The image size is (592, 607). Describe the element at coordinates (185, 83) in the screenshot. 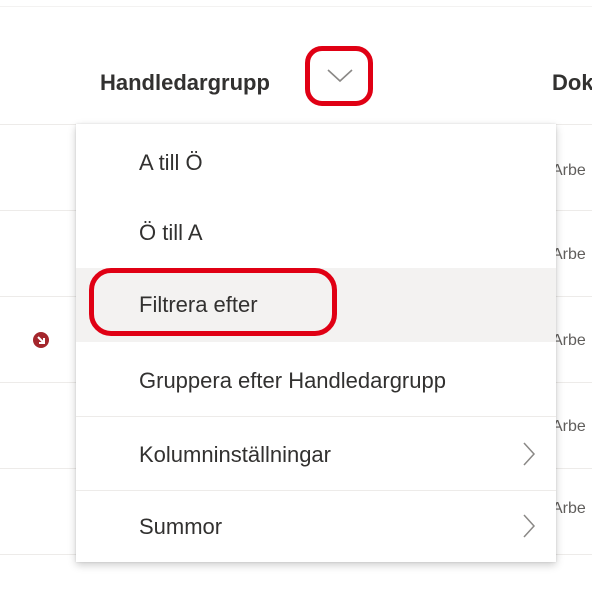

I see `column-header-handledargrupp: Handledargrupp` at that location.